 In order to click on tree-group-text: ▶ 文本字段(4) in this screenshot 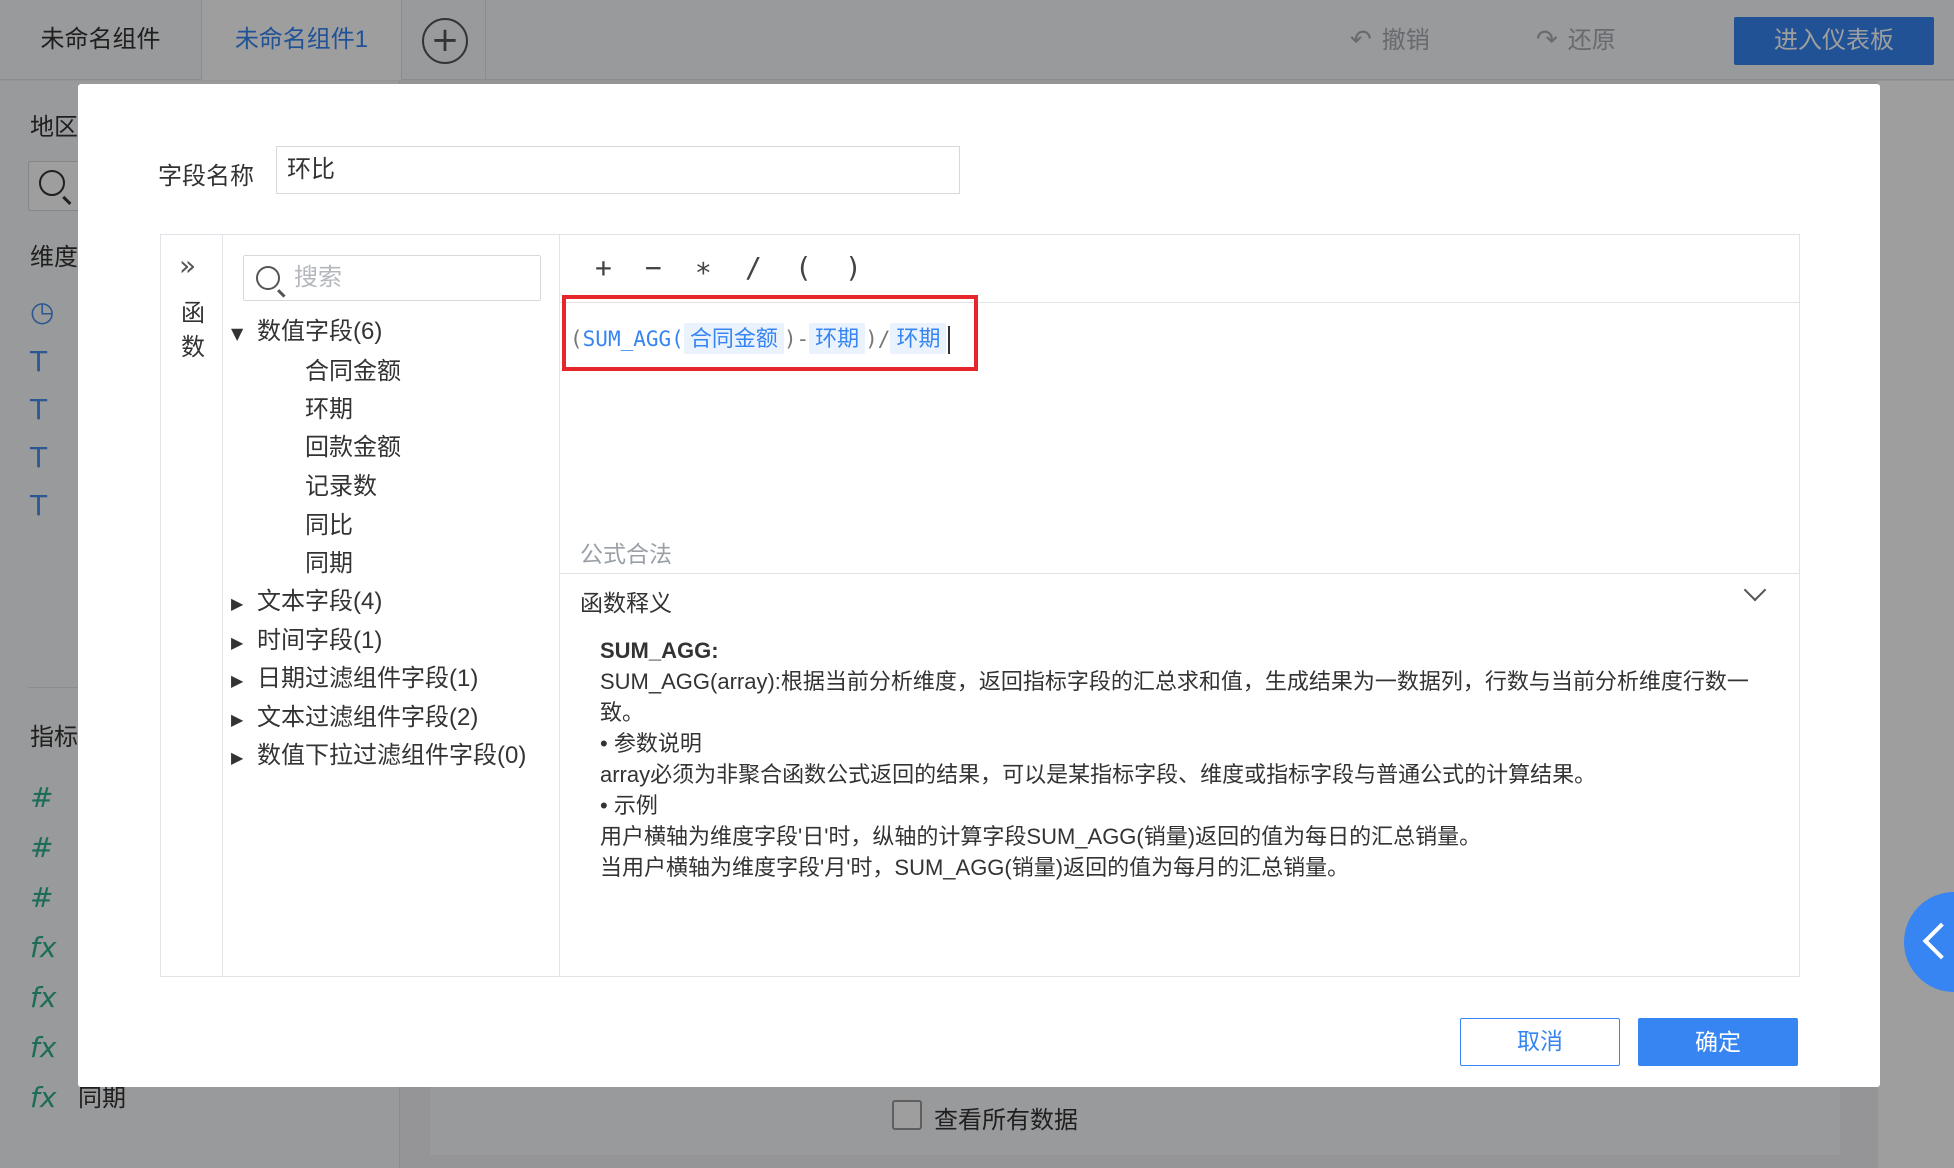, I will do `click(306, 598)`.